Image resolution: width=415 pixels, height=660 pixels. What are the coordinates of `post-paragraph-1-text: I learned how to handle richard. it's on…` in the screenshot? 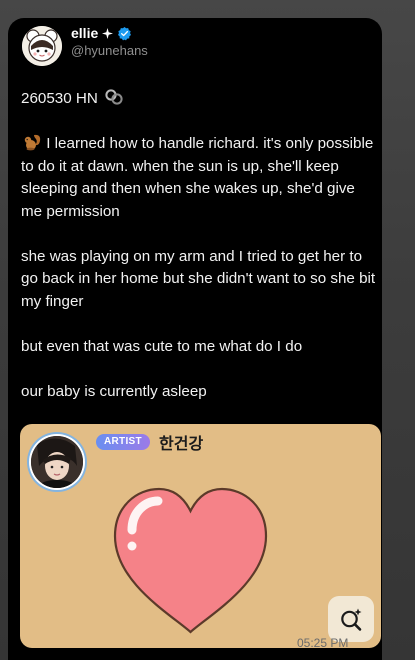 It's located at (199, 177).